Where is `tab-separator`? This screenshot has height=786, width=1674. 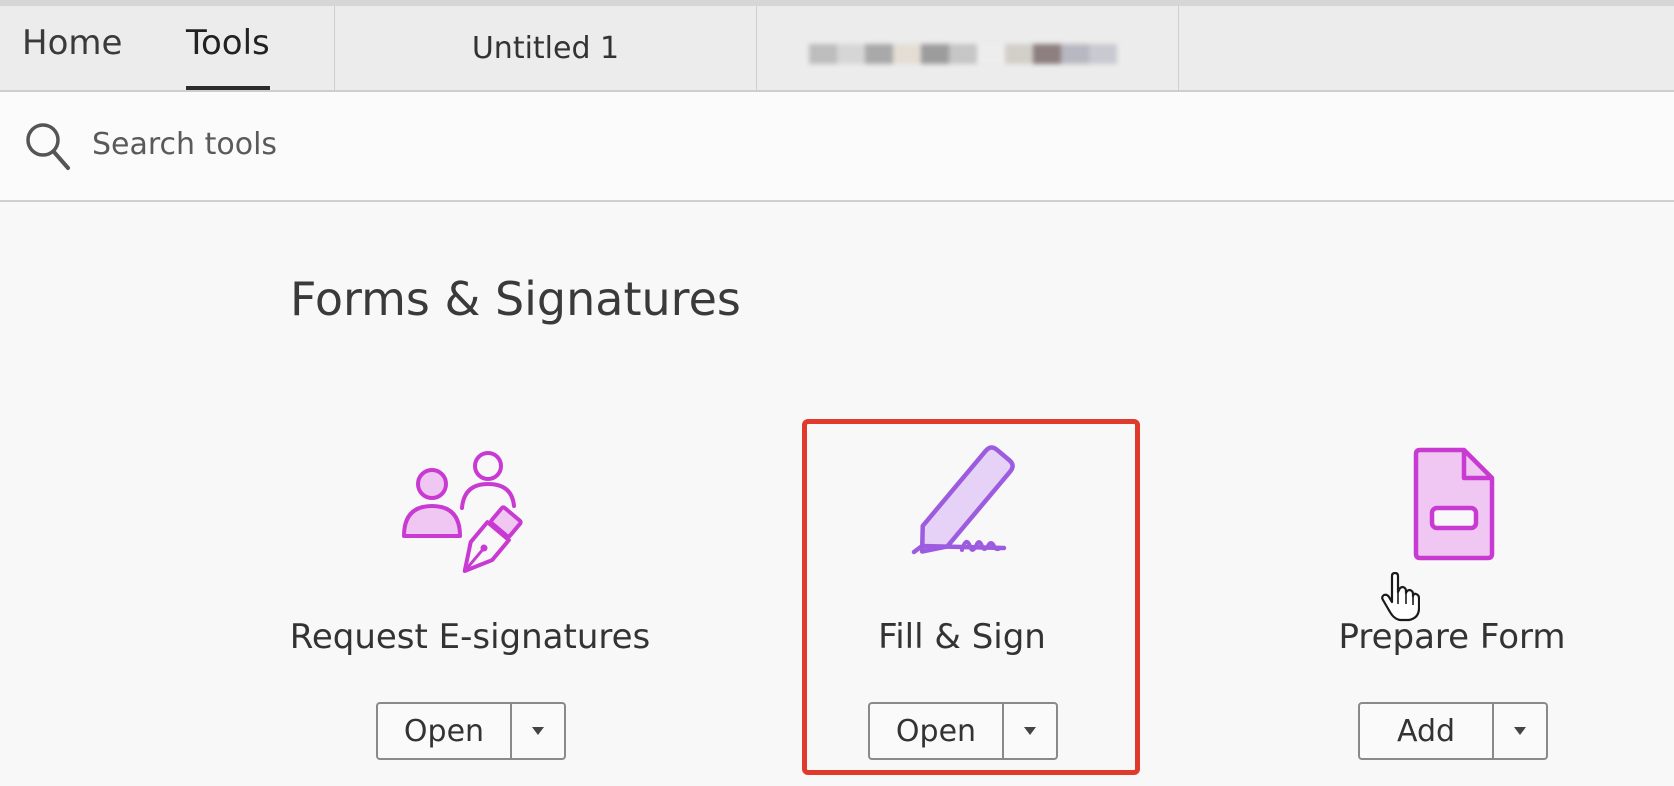
tab-separator is located at coordinates (1178, 48).